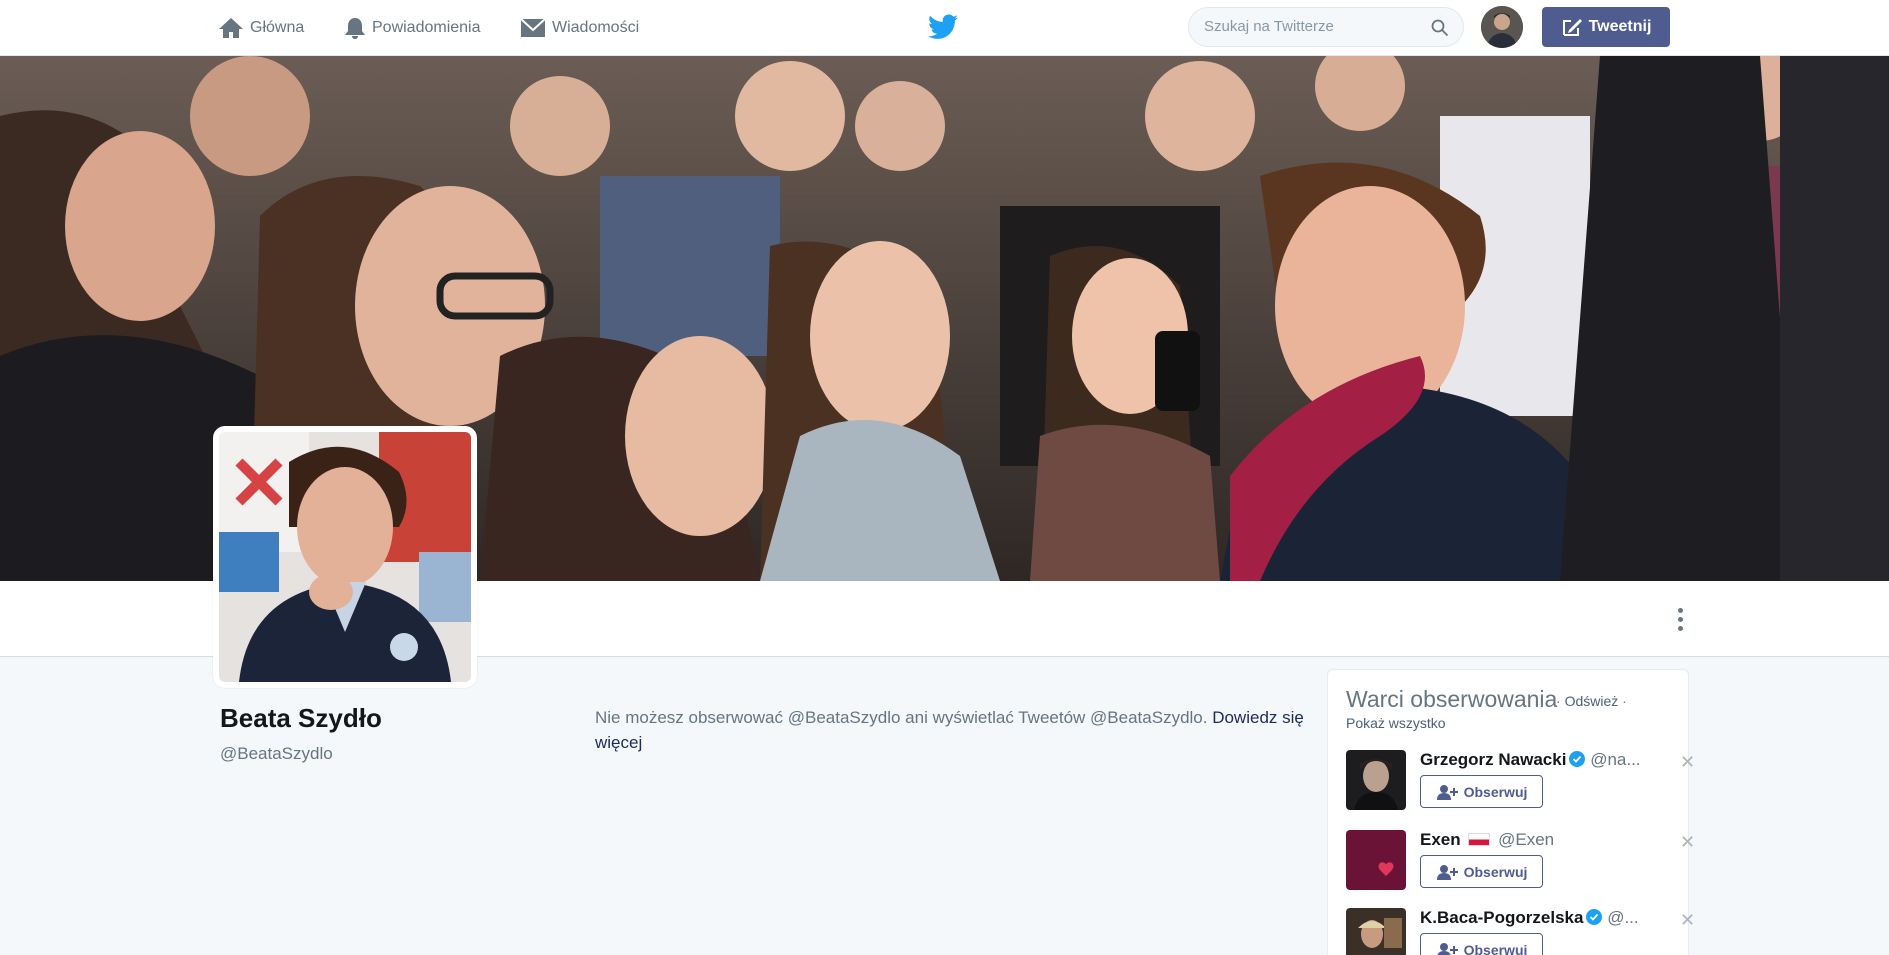  Describe the element at coordinates (426, 27) in the screenshot. I see `nav-notifications-label: Powiadomienia` at that location.